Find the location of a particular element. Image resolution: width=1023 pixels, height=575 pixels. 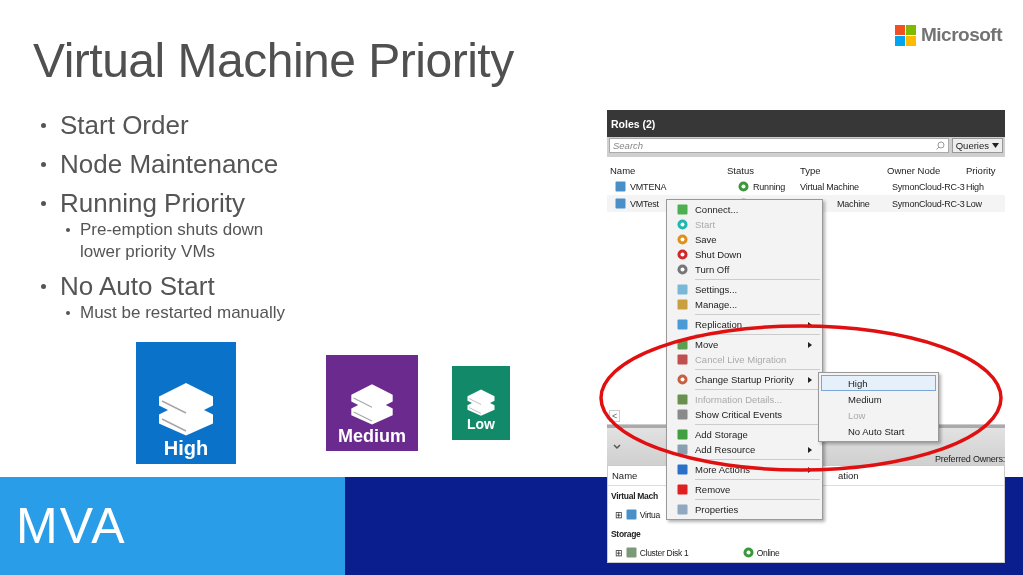

sub-bullet-text: Pre-emption shuts down lower priority VMs is located at coordinates (172, 241).